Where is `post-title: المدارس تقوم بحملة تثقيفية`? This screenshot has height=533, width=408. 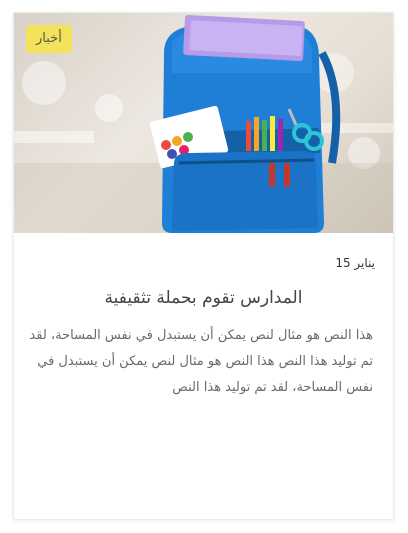 post-title: المدارس تقوم بحملة تثقيفية is located at coordinates (203, 298).